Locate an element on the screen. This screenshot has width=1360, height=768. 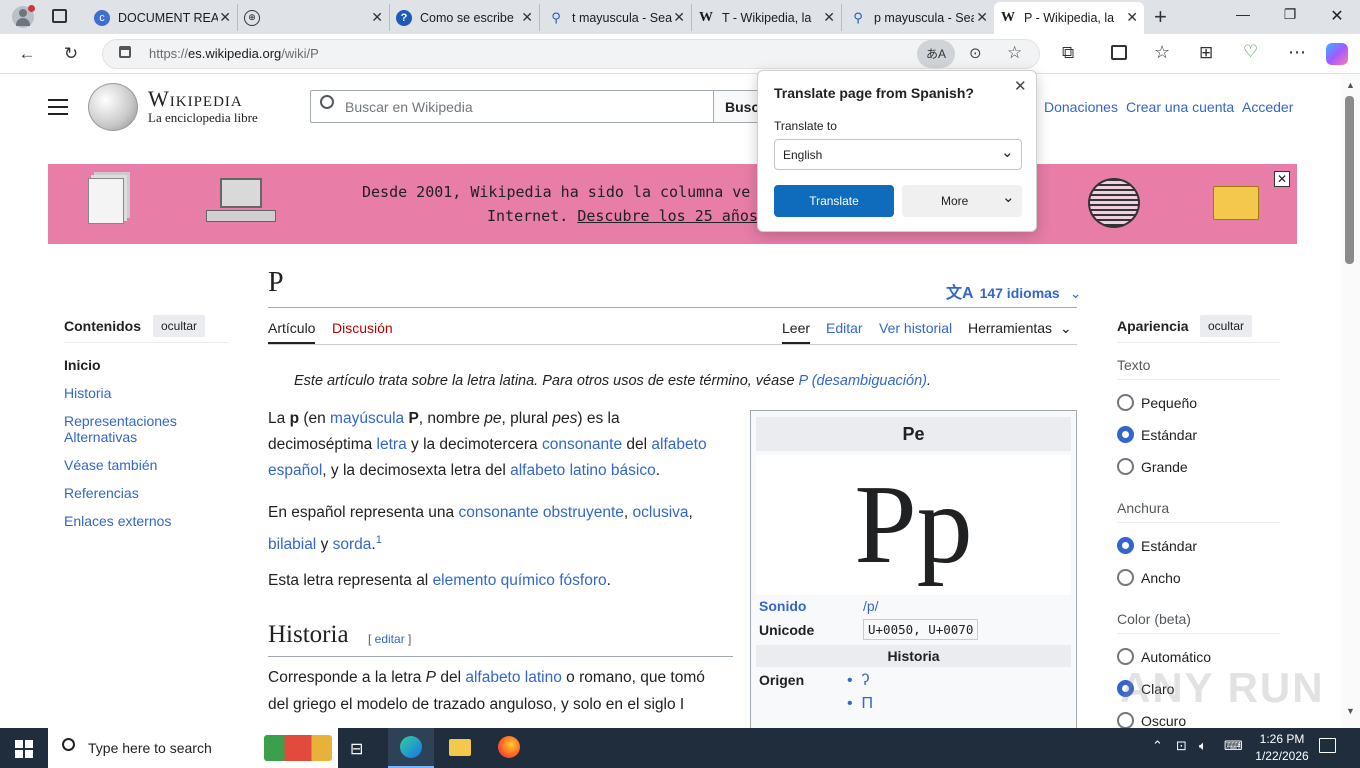
radio-width-wide is located at coordinates (1125, 577).